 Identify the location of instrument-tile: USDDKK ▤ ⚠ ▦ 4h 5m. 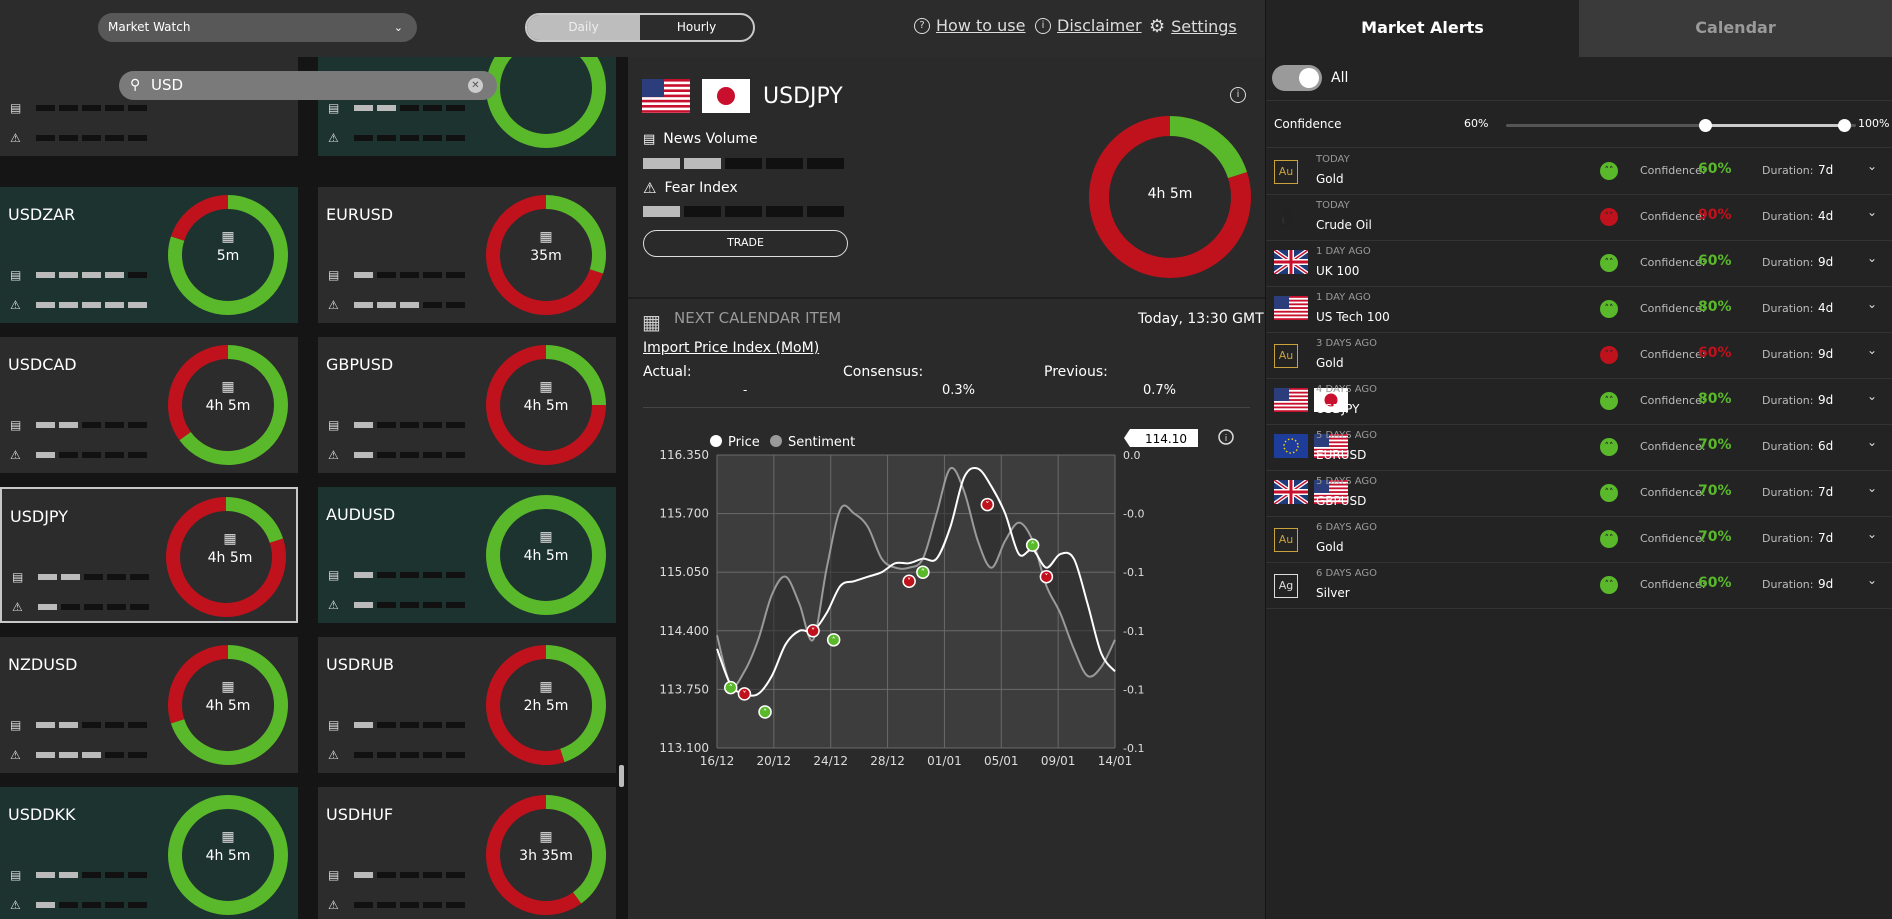
(149, 853).